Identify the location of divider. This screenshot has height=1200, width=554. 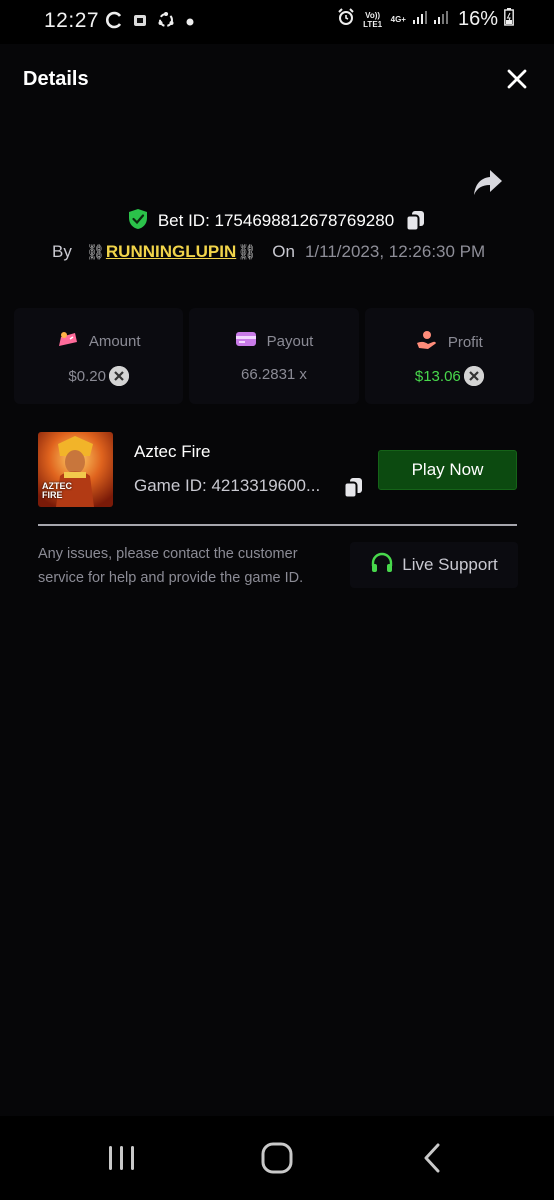
(277, 525).